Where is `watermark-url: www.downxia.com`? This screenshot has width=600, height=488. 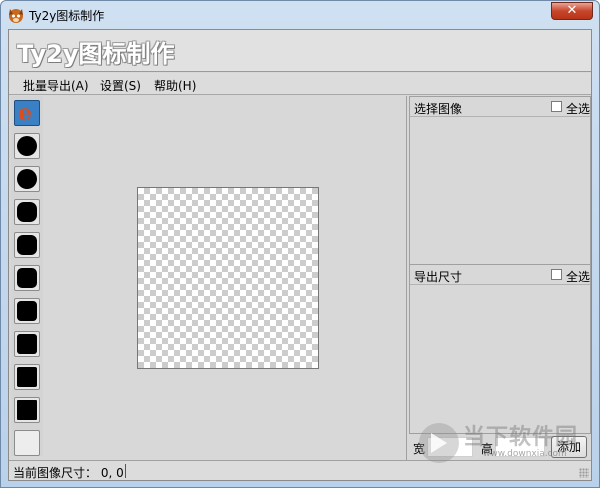 watermark-url: www.downxia.com is located at coordinates (525, 454).